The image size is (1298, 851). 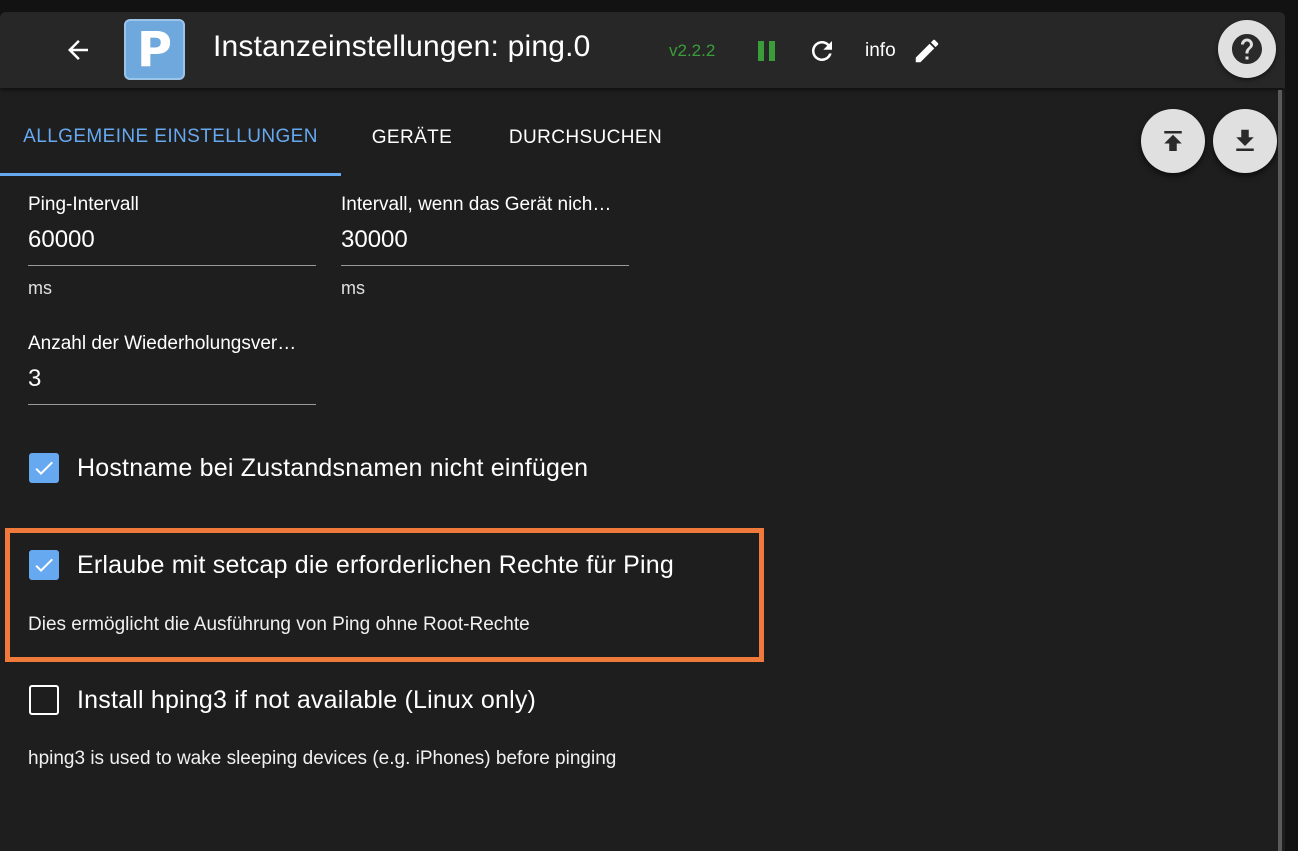 I want to click on scrollbar, so click(x=1280, y=470).